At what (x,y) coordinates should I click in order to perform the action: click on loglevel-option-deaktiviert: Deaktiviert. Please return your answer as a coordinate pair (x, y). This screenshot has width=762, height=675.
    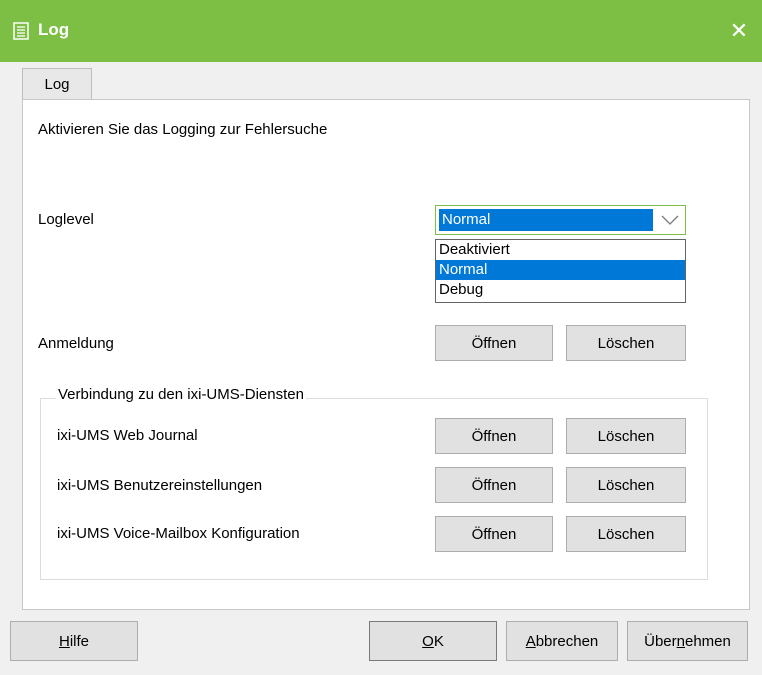
    Looking at the image, I should click on (560, 250).